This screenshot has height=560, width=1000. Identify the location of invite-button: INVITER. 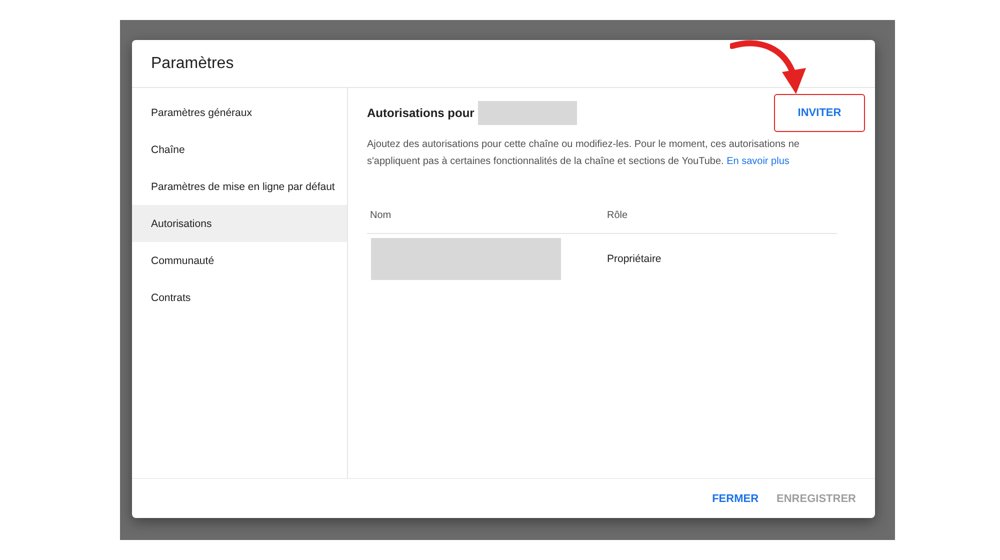
(819, 113).